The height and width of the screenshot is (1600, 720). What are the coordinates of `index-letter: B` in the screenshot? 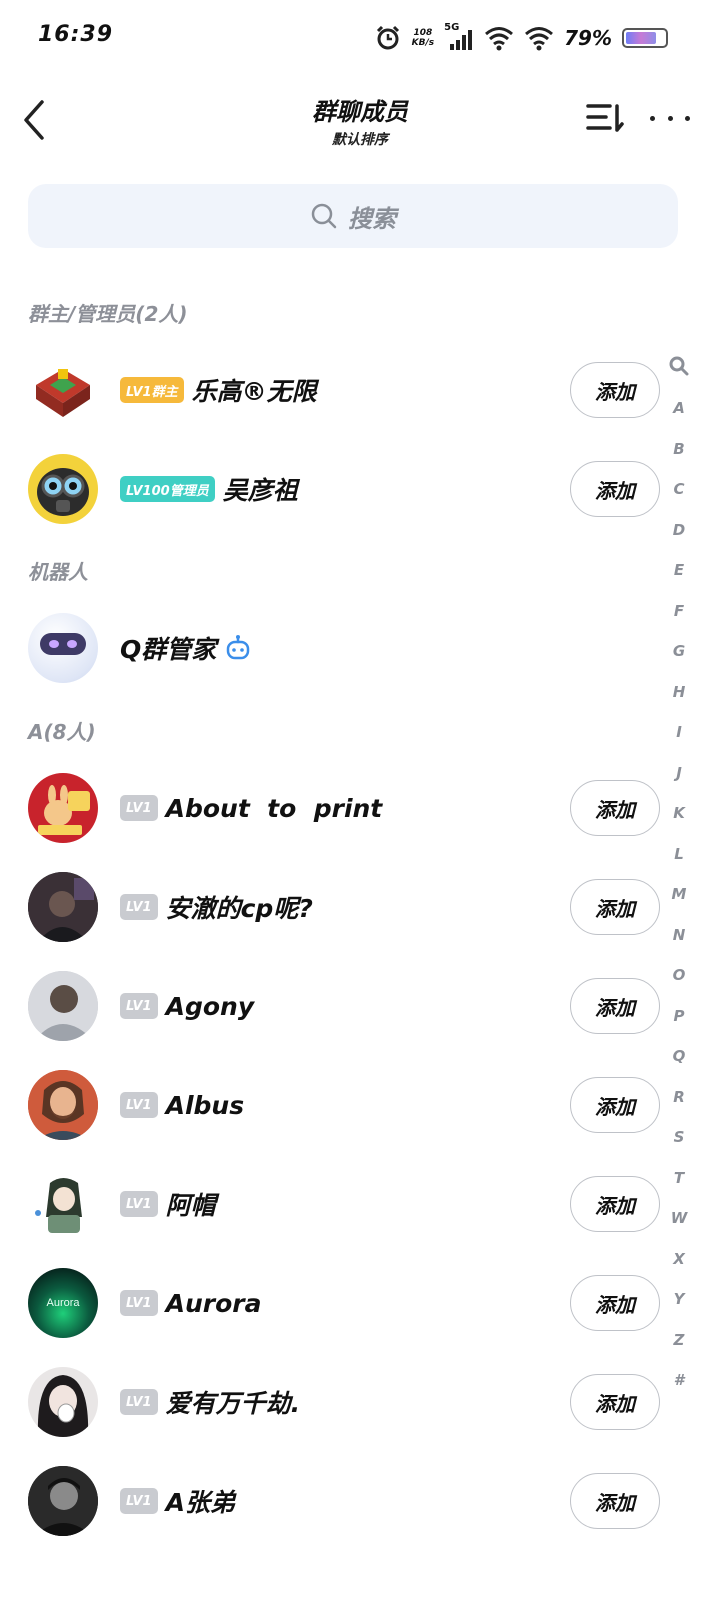 It's located at (679, 449).